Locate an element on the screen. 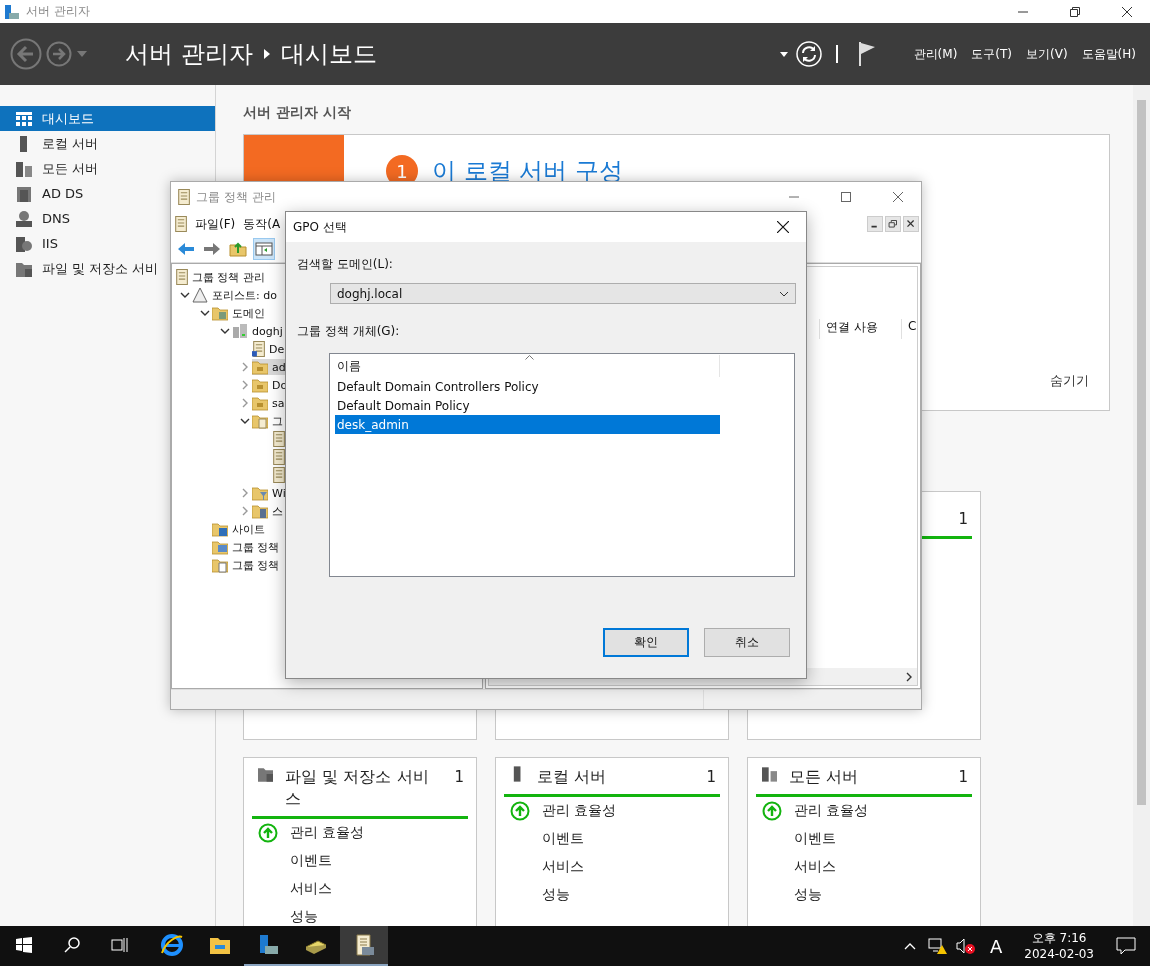  tree-item: 그룹 정책 관리 is located at coordinates (221, 277).